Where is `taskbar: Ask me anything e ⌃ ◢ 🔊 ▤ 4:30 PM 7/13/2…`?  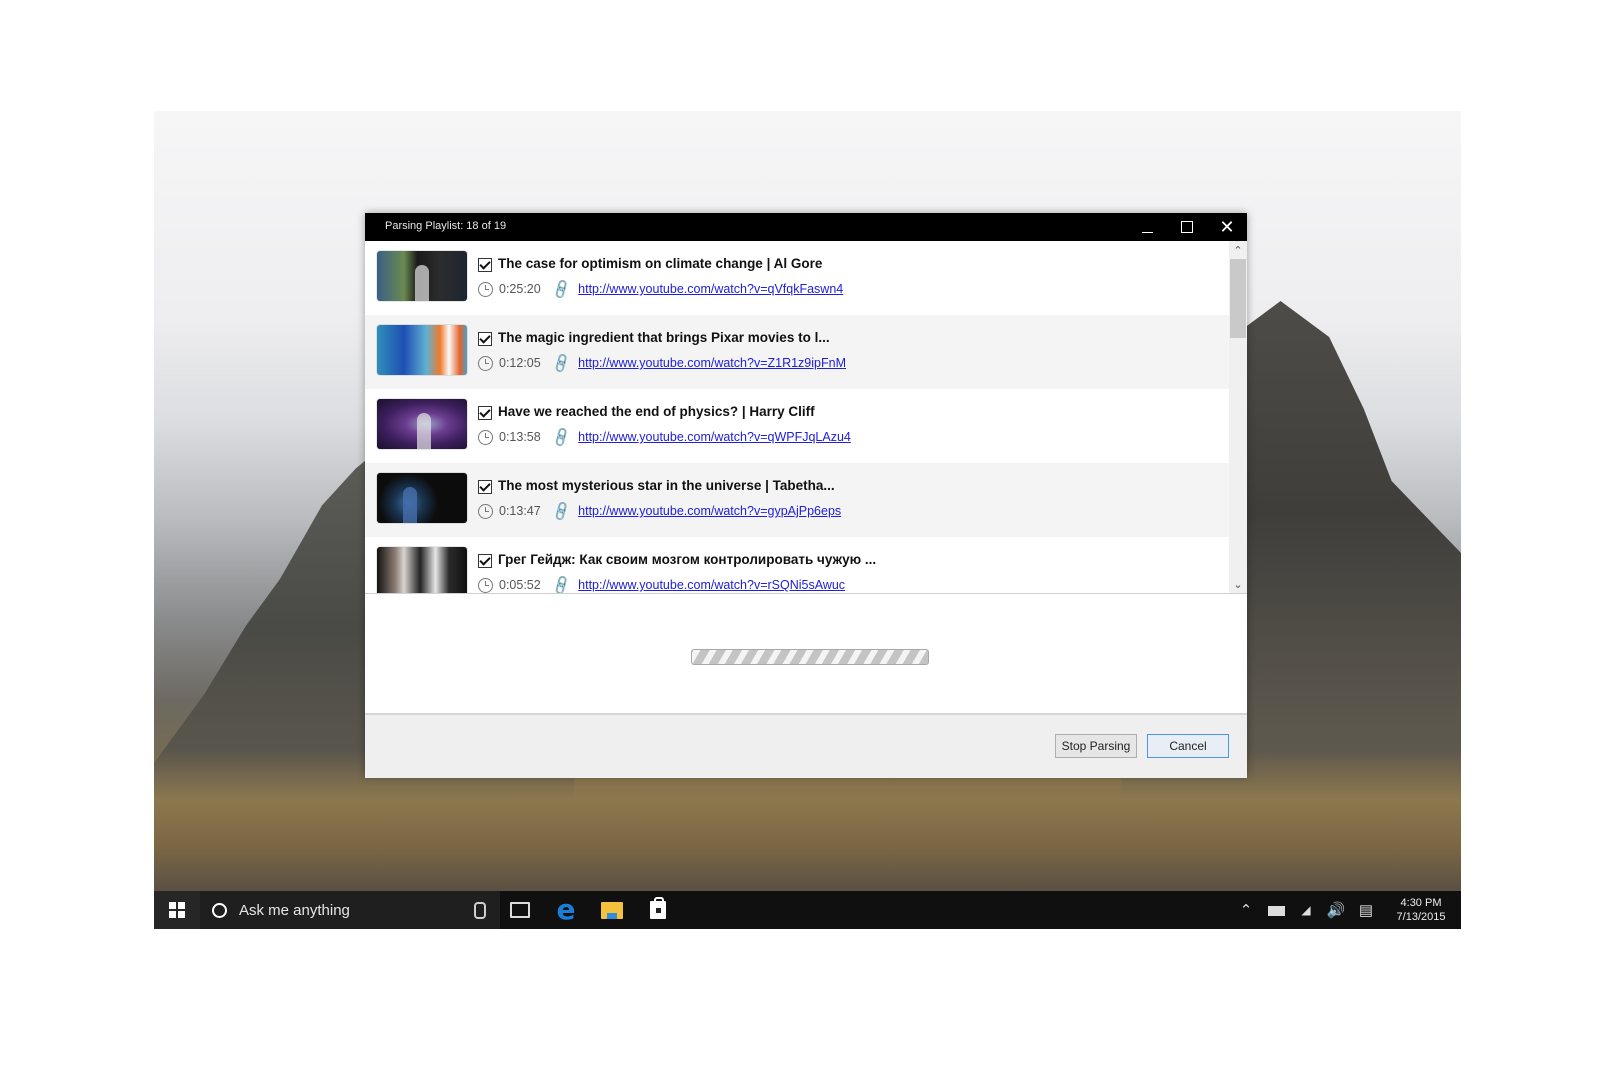 taskbar: Ask me anything e ⌃ ◢ 🔊 ▤ 4:30 PM 7/13/2… is located at coordinates (807, 910).